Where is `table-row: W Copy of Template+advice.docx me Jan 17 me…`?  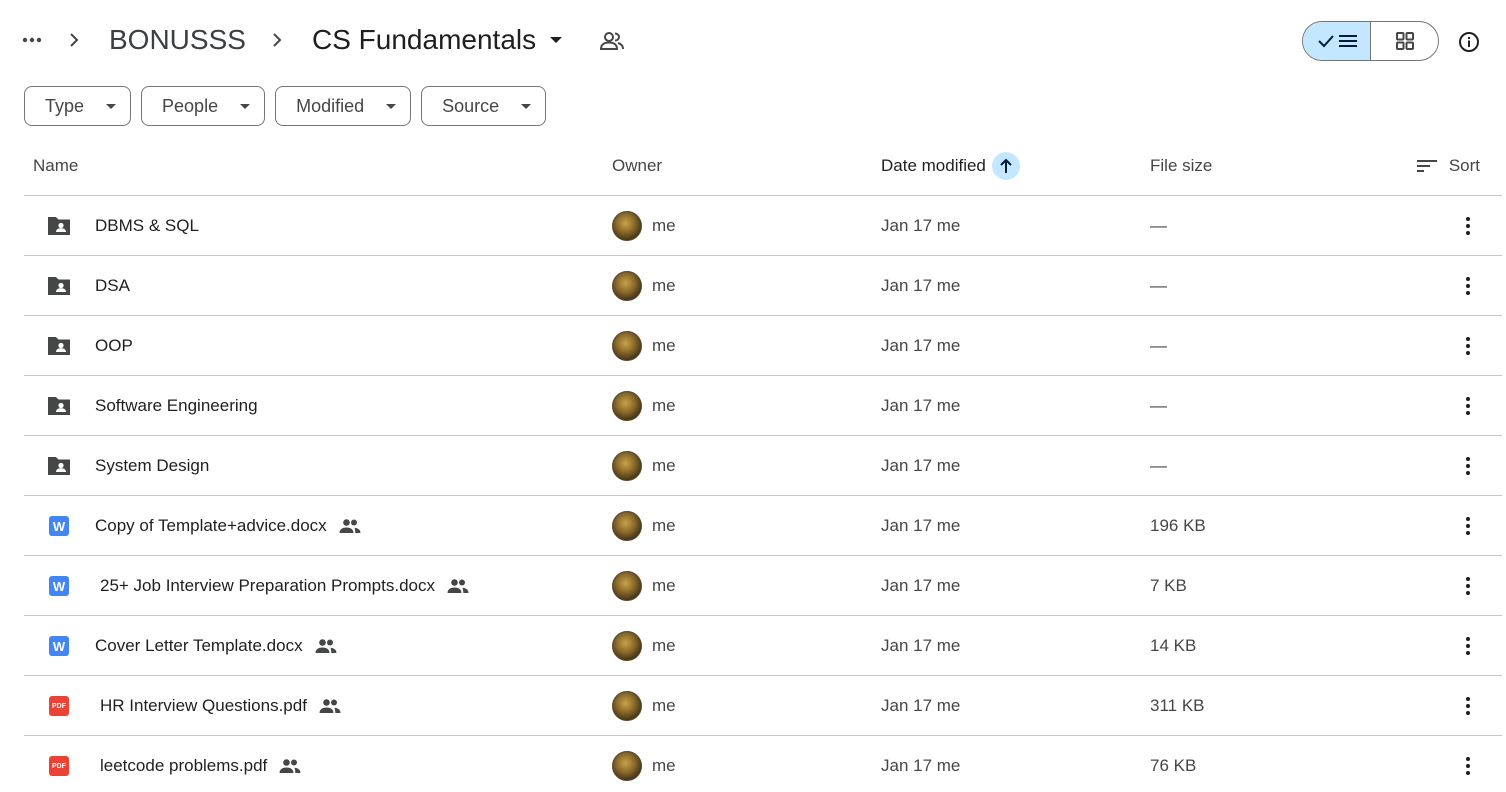 table-row: W Copy of Template+advice.docx me Jan 17 me… is located at coordinates (763, 526).